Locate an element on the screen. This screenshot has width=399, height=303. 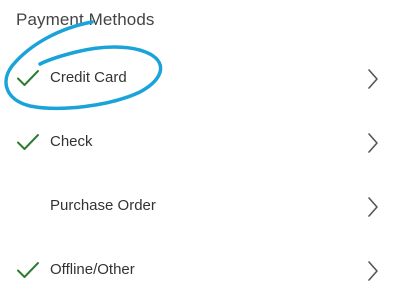
payment-method-label: Offline/Other is located at coordinates (92, 269).